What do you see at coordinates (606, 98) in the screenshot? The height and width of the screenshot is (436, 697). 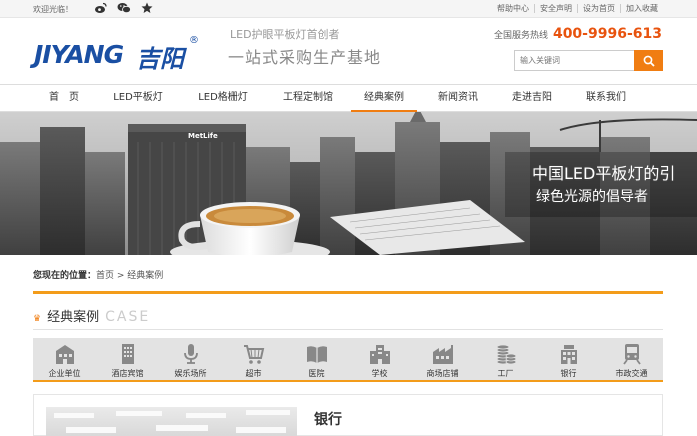 I see `nav-contact: 联系我们` at bounding box center [606, 98].